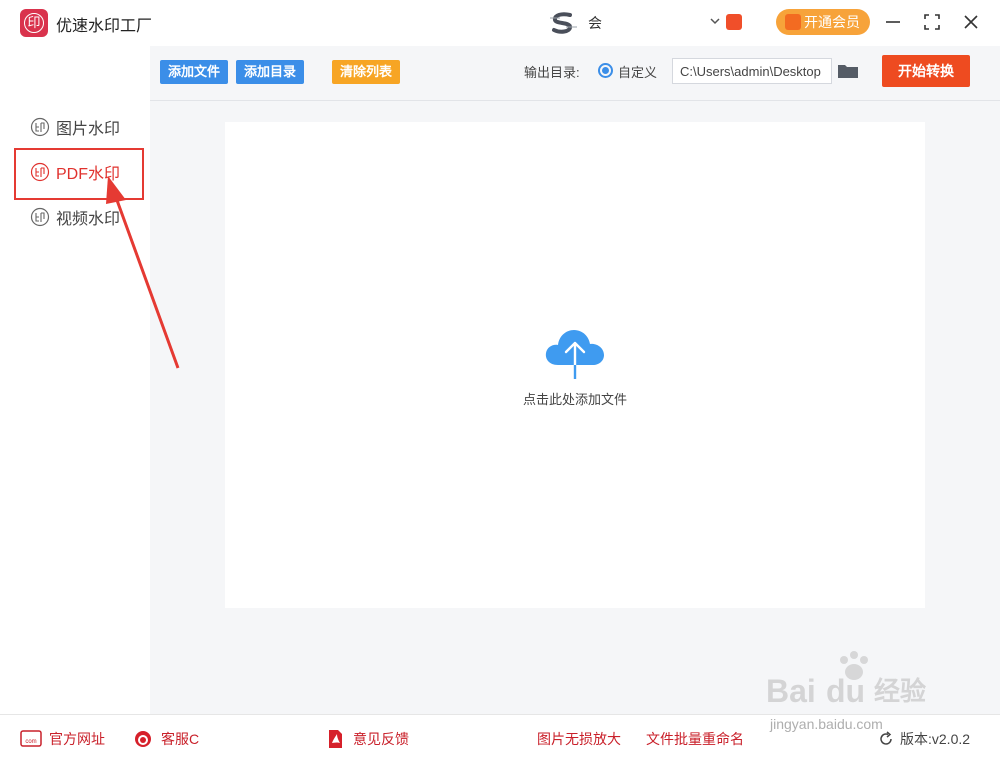  What do you see at coordinates (30, 742) in the screenshot?
I see `svg-text: com` at bounding box center [30, 742].